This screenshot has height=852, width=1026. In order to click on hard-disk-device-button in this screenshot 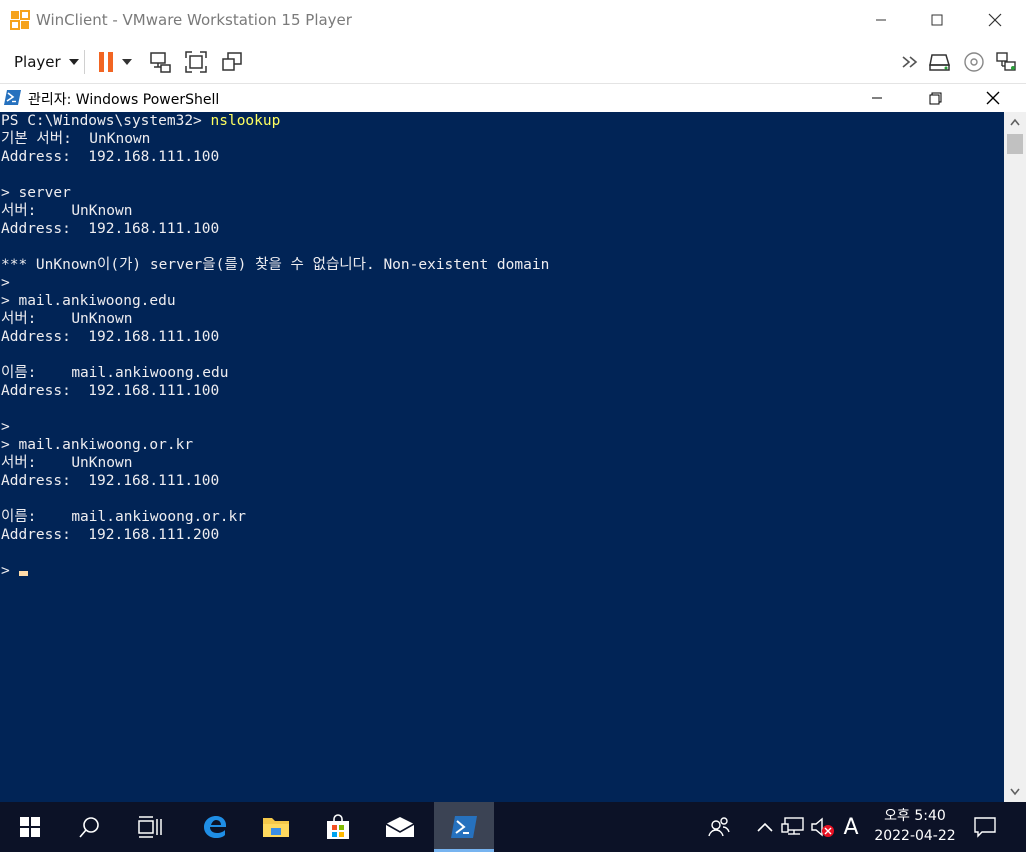, I will do `click(940, 62)`.